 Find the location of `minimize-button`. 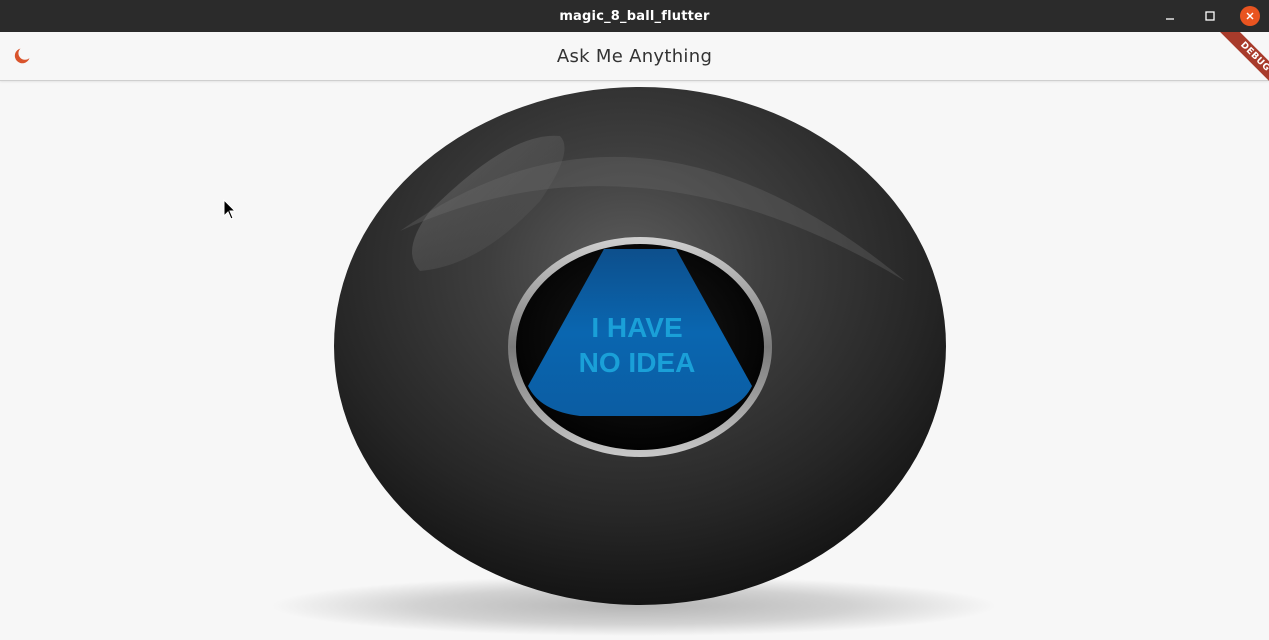

minimize-button is located at coordinates (1170, 16).